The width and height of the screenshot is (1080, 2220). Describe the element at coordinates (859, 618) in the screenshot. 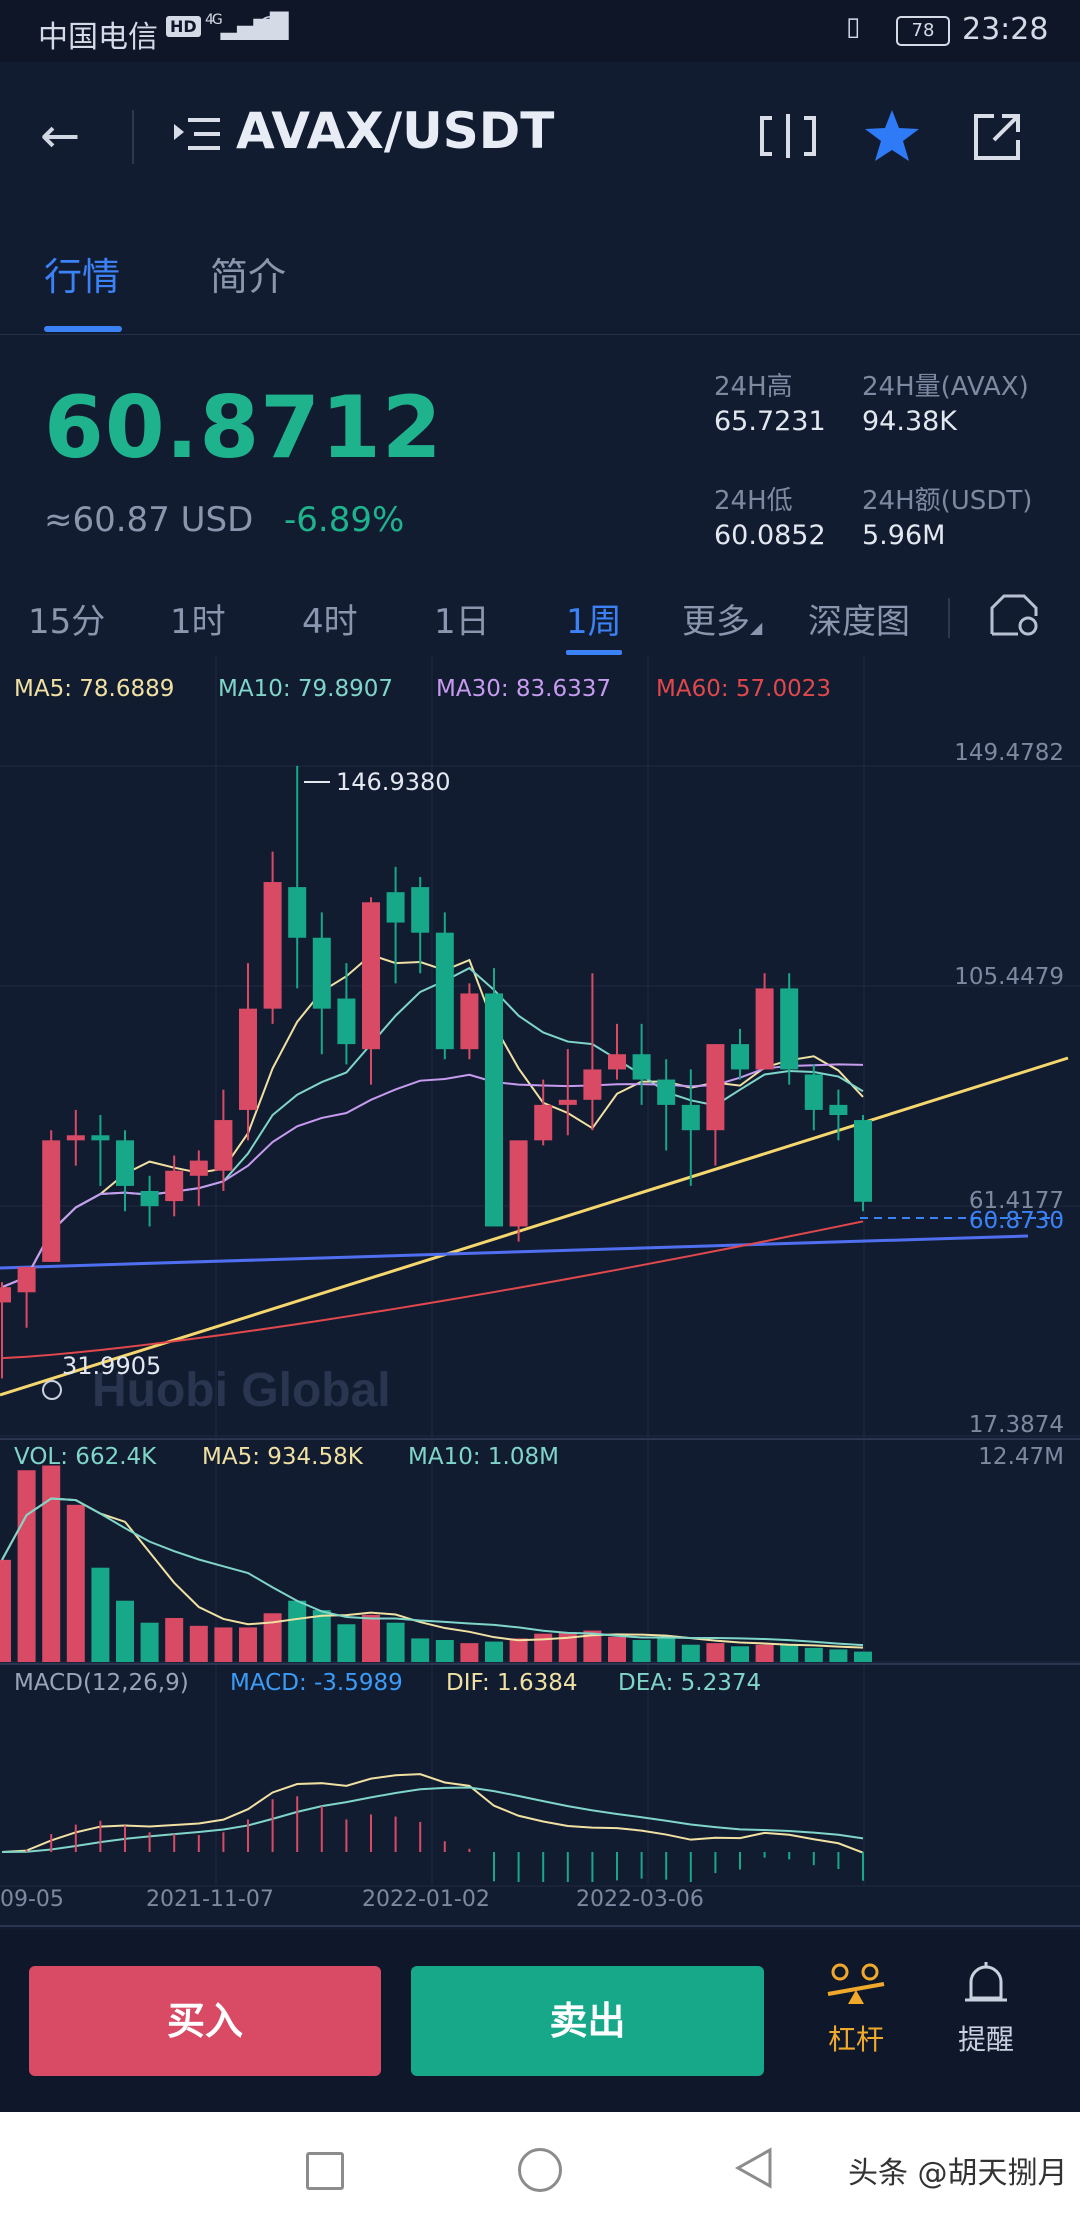

I see `depth-chart-tab: 深度图` at that location.